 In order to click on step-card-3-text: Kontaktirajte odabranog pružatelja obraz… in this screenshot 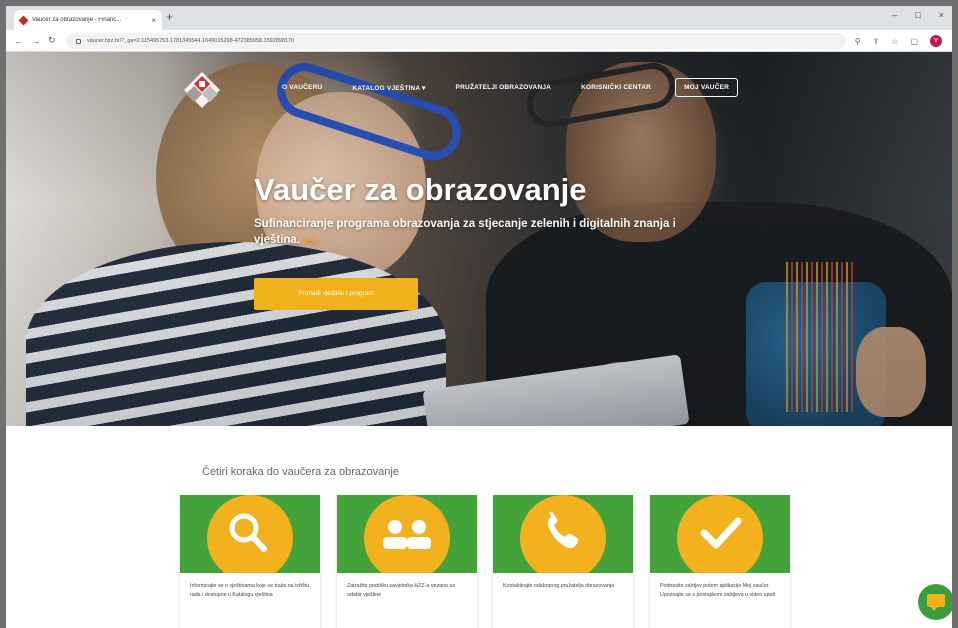, I will do `click(559, 586)`.